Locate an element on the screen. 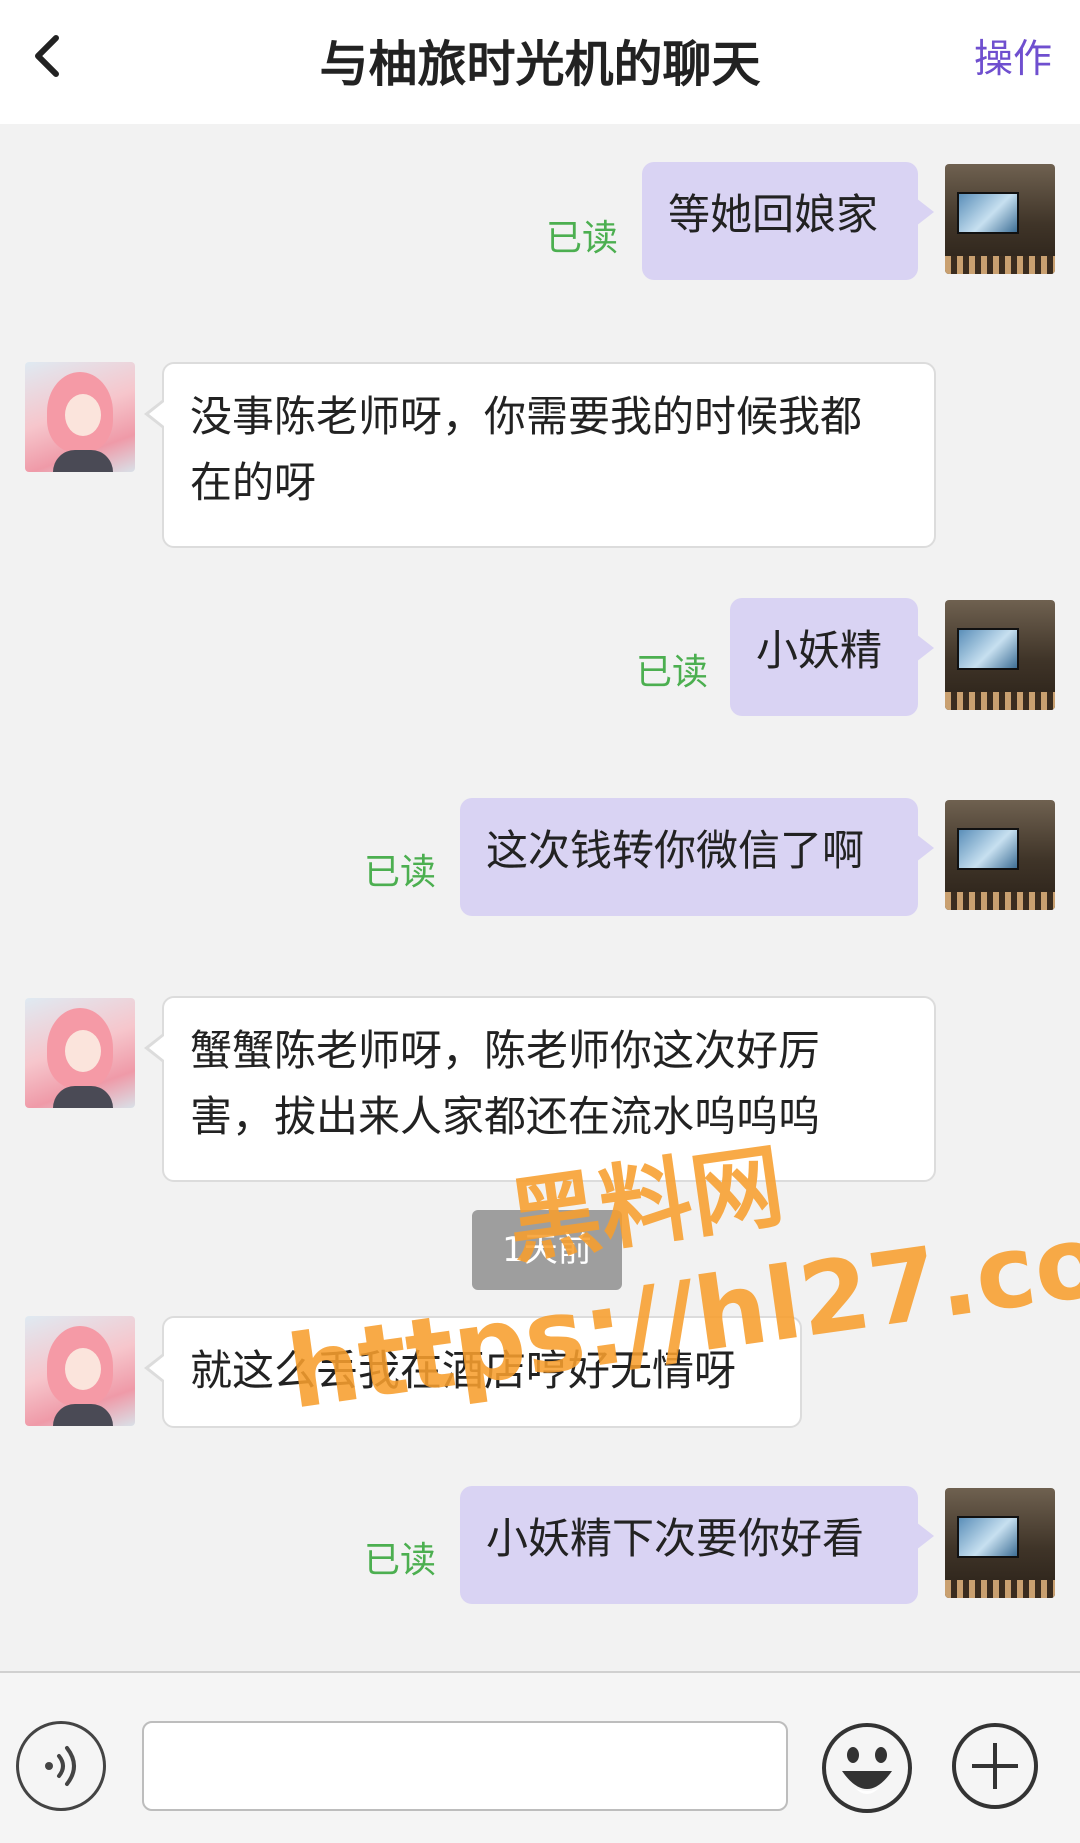  emoji-icon is located at coordinates (867, 1768).